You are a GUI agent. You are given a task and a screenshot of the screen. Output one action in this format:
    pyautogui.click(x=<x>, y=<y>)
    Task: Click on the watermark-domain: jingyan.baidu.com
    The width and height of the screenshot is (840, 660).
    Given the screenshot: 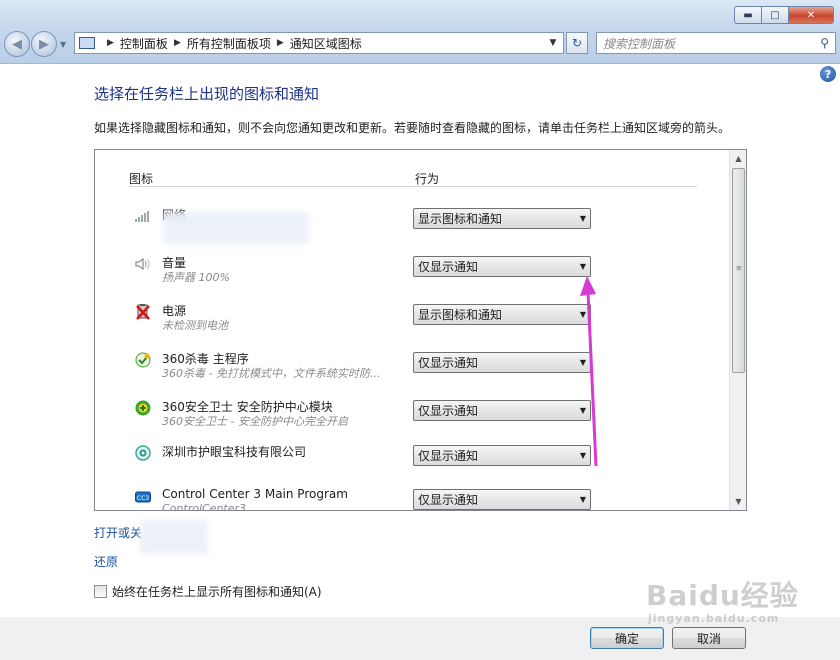 What is the action you would take?
    pyautogui.click(x=714, y=618)
    